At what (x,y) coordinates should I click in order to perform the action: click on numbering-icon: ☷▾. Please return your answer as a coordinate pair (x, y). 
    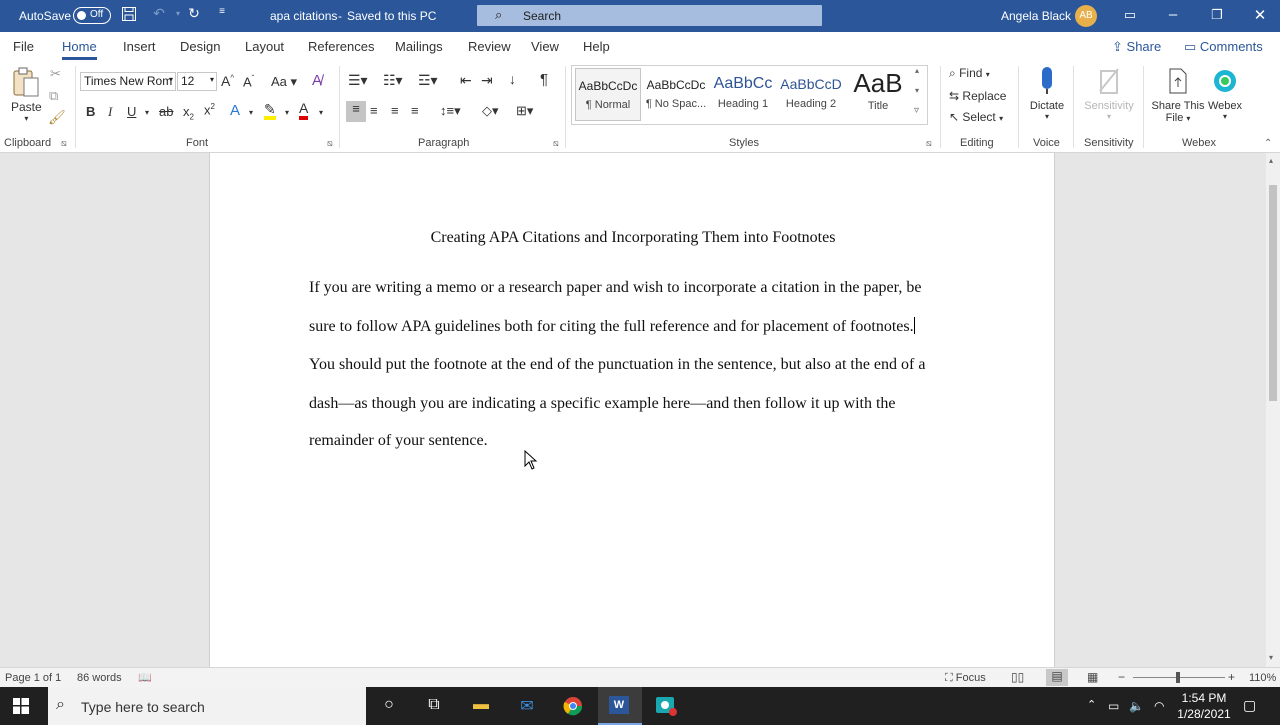
    Looking at the image, I should click on (393, 80).